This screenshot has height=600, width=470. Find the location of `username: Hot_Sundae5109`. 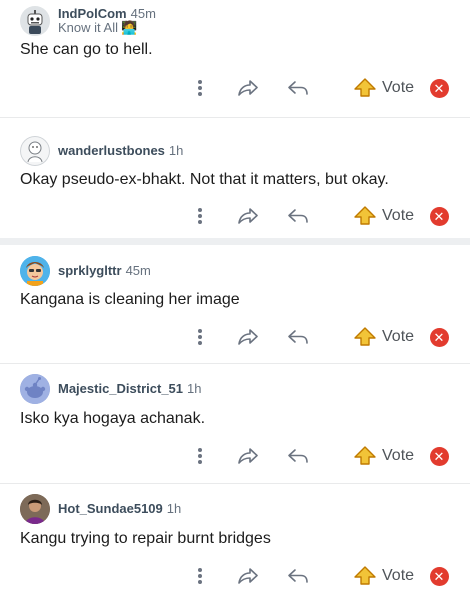

username: Hot_Sundae5109 is located at coordinates (110, 509).